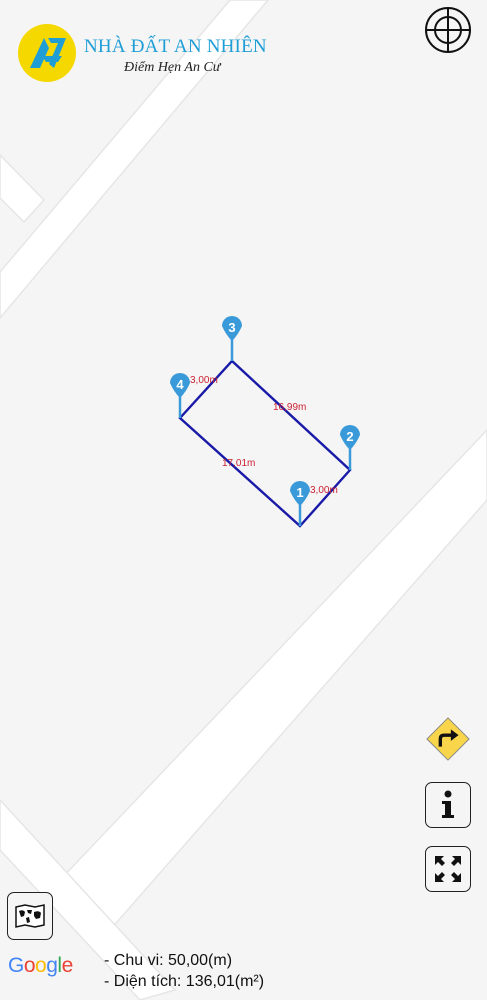  What do you see at coordinates (47, 53) in the screenshot?
I see `brand-badge-icon` at bounding box center [47, 53].